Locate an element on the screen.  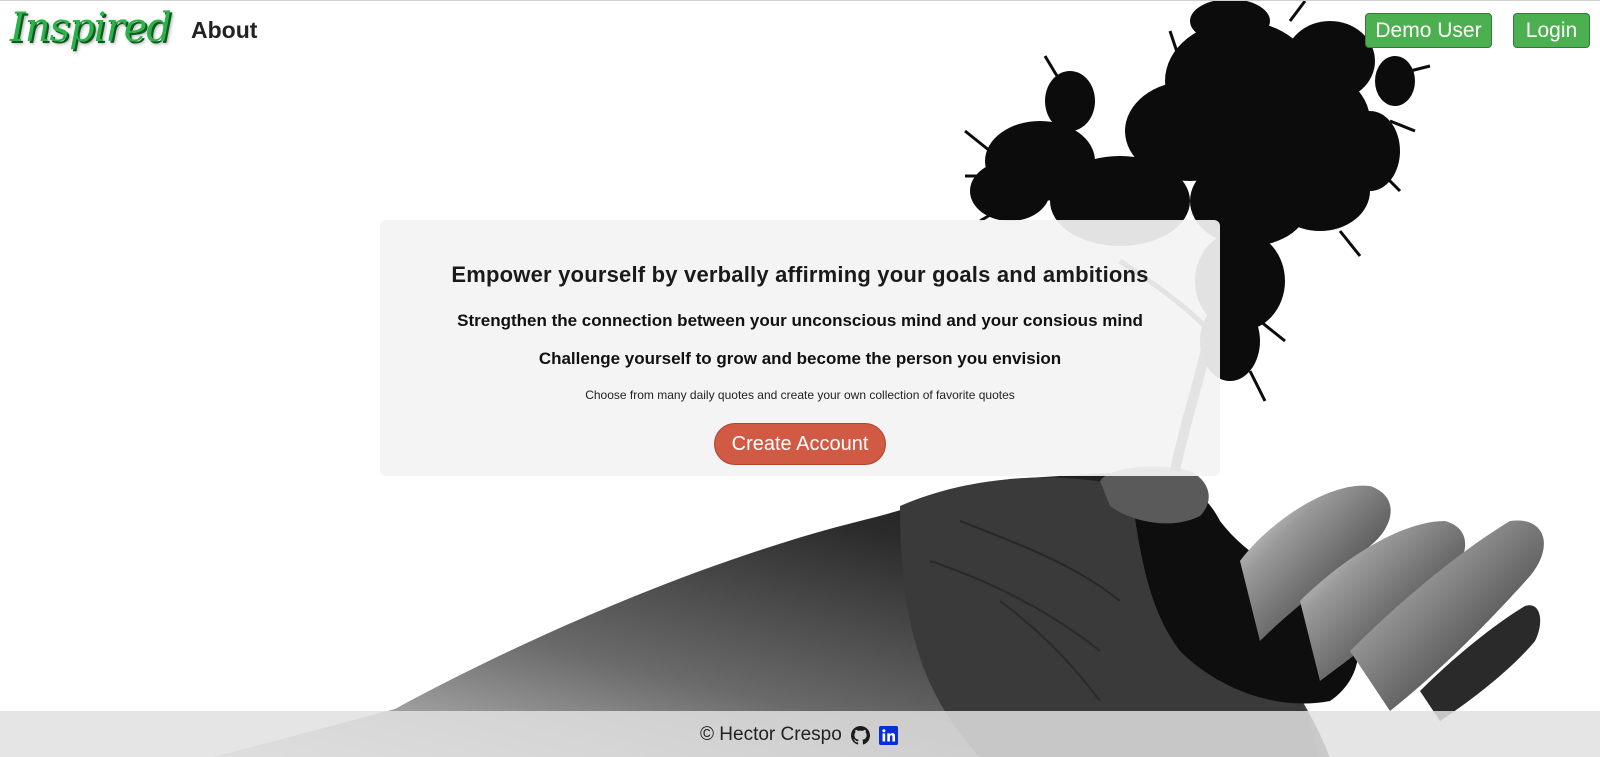
linkedin-icon is located at coordinates (888, 735).